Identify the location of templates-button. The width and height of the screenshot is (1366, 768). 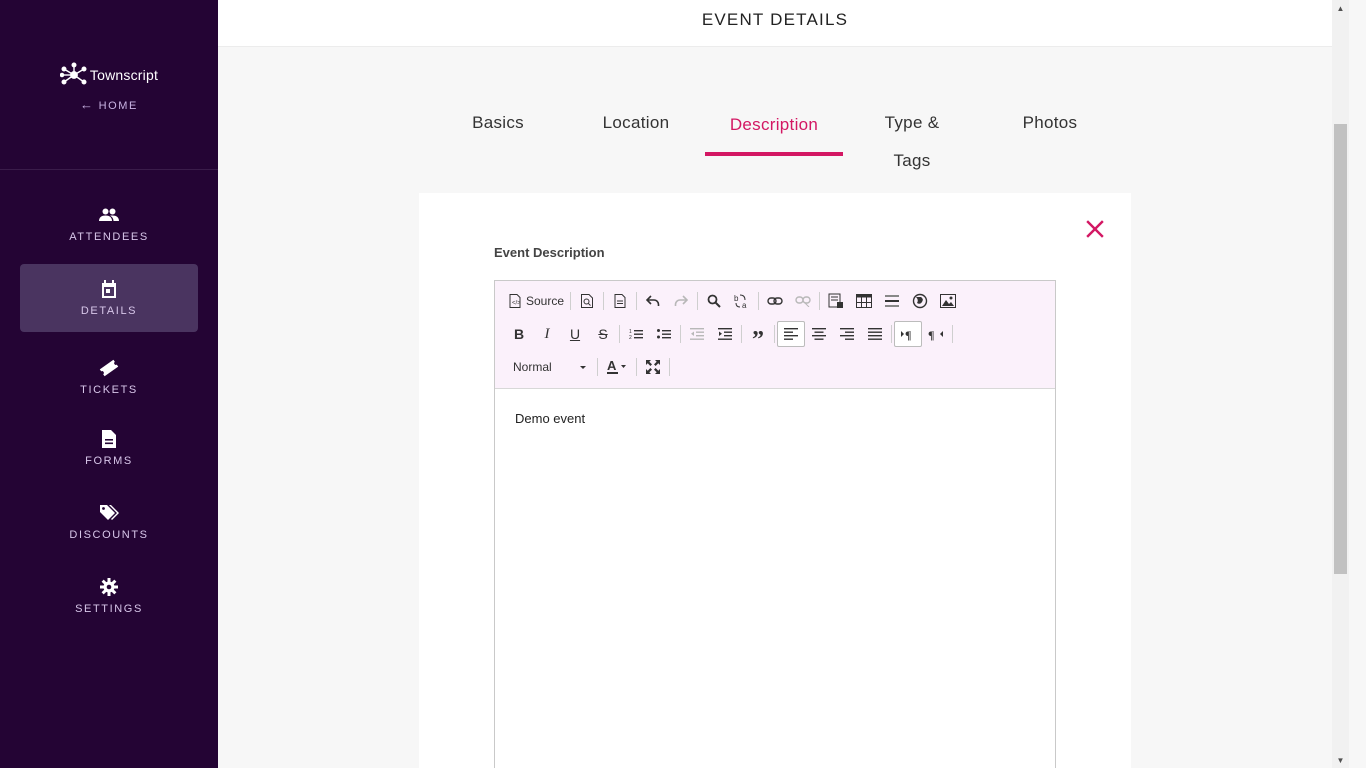
(620, 301).